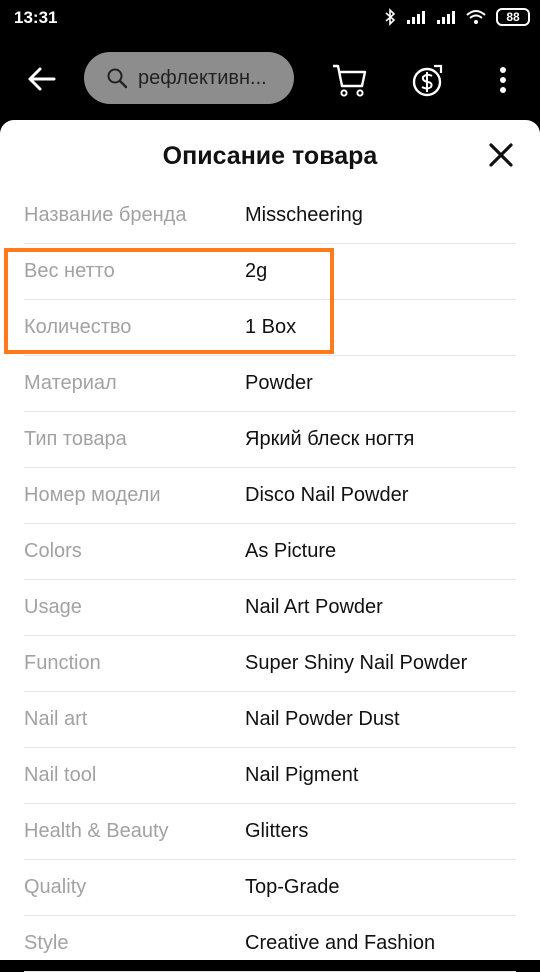 The height and width of the screenshot is (972, 540). Describe the element at coordinates (314, 607) in the screenshot. I see `spec-value: Nail Art Powder` at that location.